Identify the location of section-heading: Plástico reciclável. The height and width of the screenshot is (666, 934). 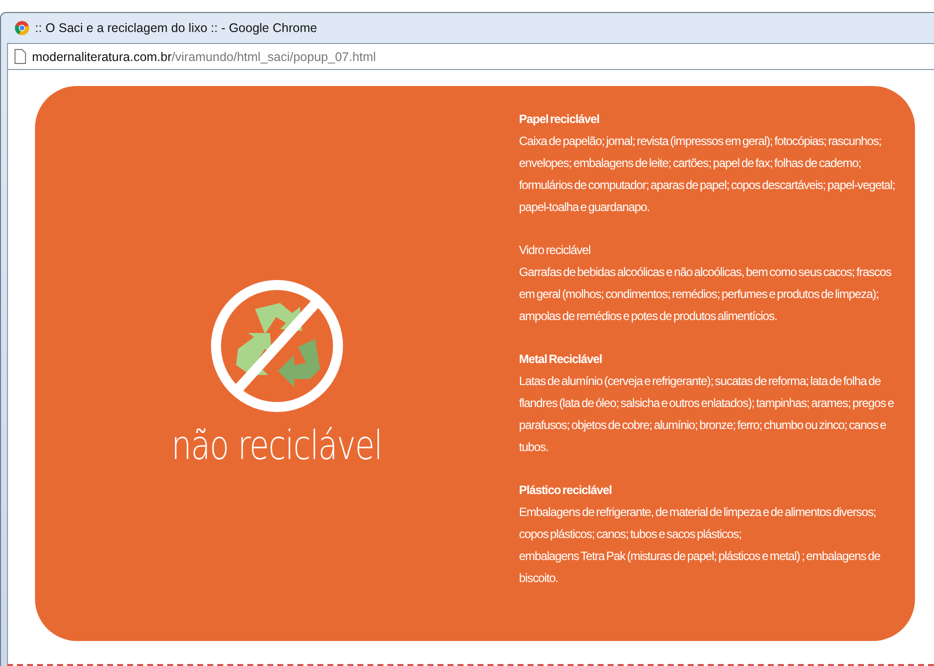
(566, 490).